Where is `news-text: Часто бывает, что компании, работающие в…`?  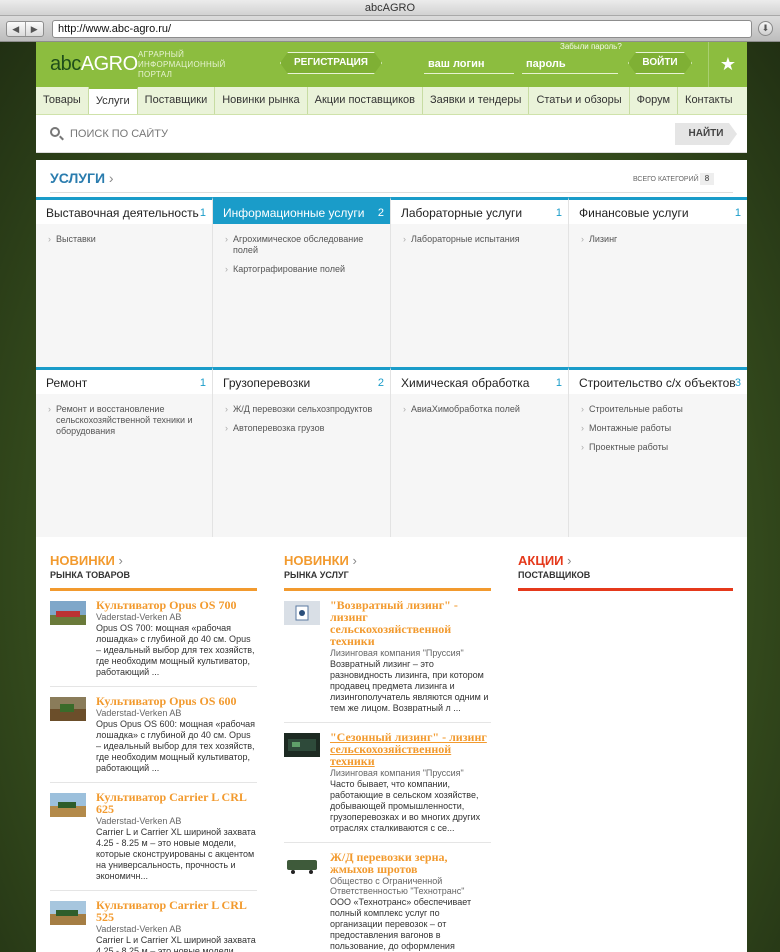 news-text: Часто бывает, что компании, работающие в… is located at coordinates (405, 806).